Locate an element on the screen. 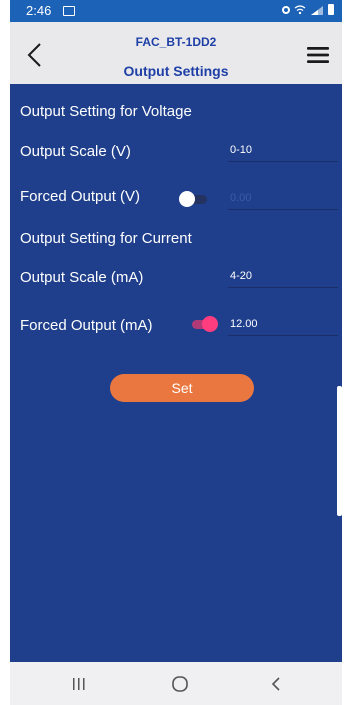 This screenshot has width=352, height=705. current-forced-toggle is located at coordinates (203, 324).